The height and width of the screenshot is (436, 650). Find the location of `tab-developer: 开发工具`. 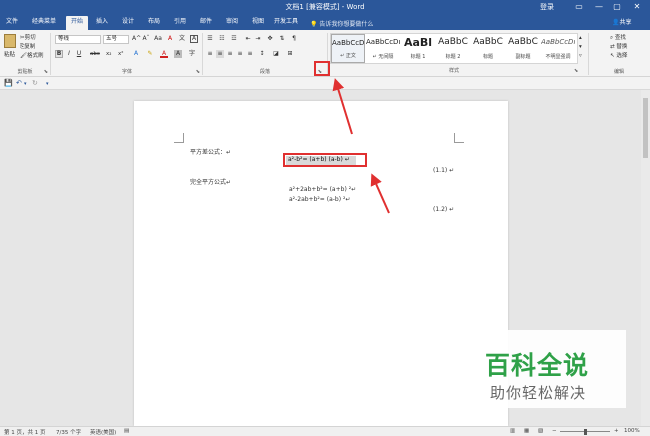

tab-developer: 开发工具 is located at coordinates (286, 23).